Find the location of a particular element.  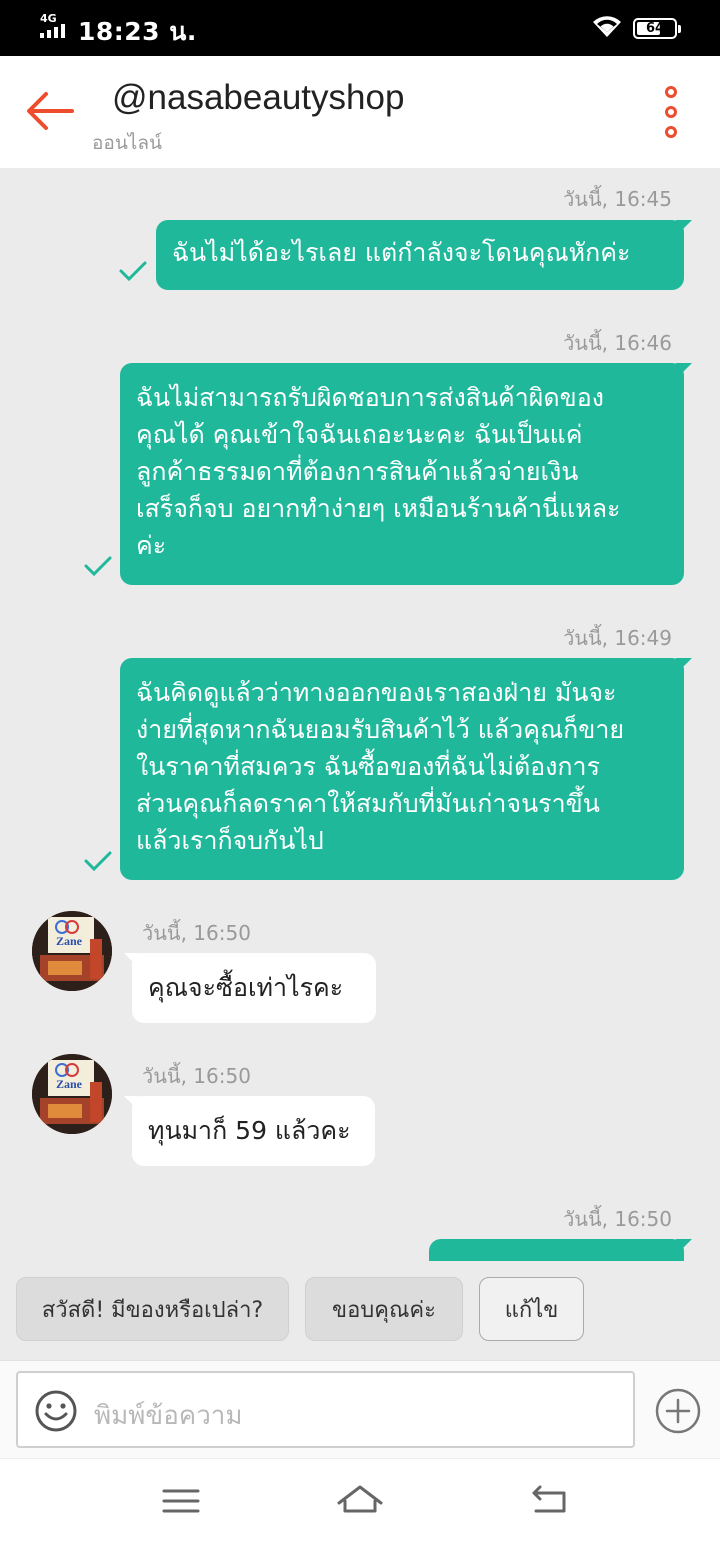

signal-icon is located at coordinates (52, 31).